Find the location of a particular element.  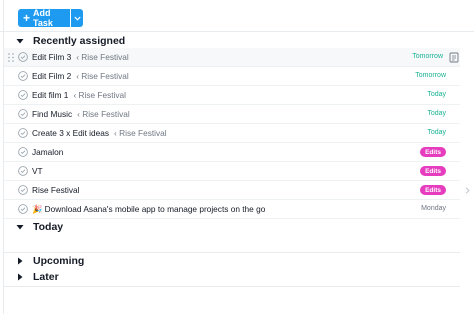

task-name: Edit film 1 ‹ Rise Festival is located at coordinates (79, 95).